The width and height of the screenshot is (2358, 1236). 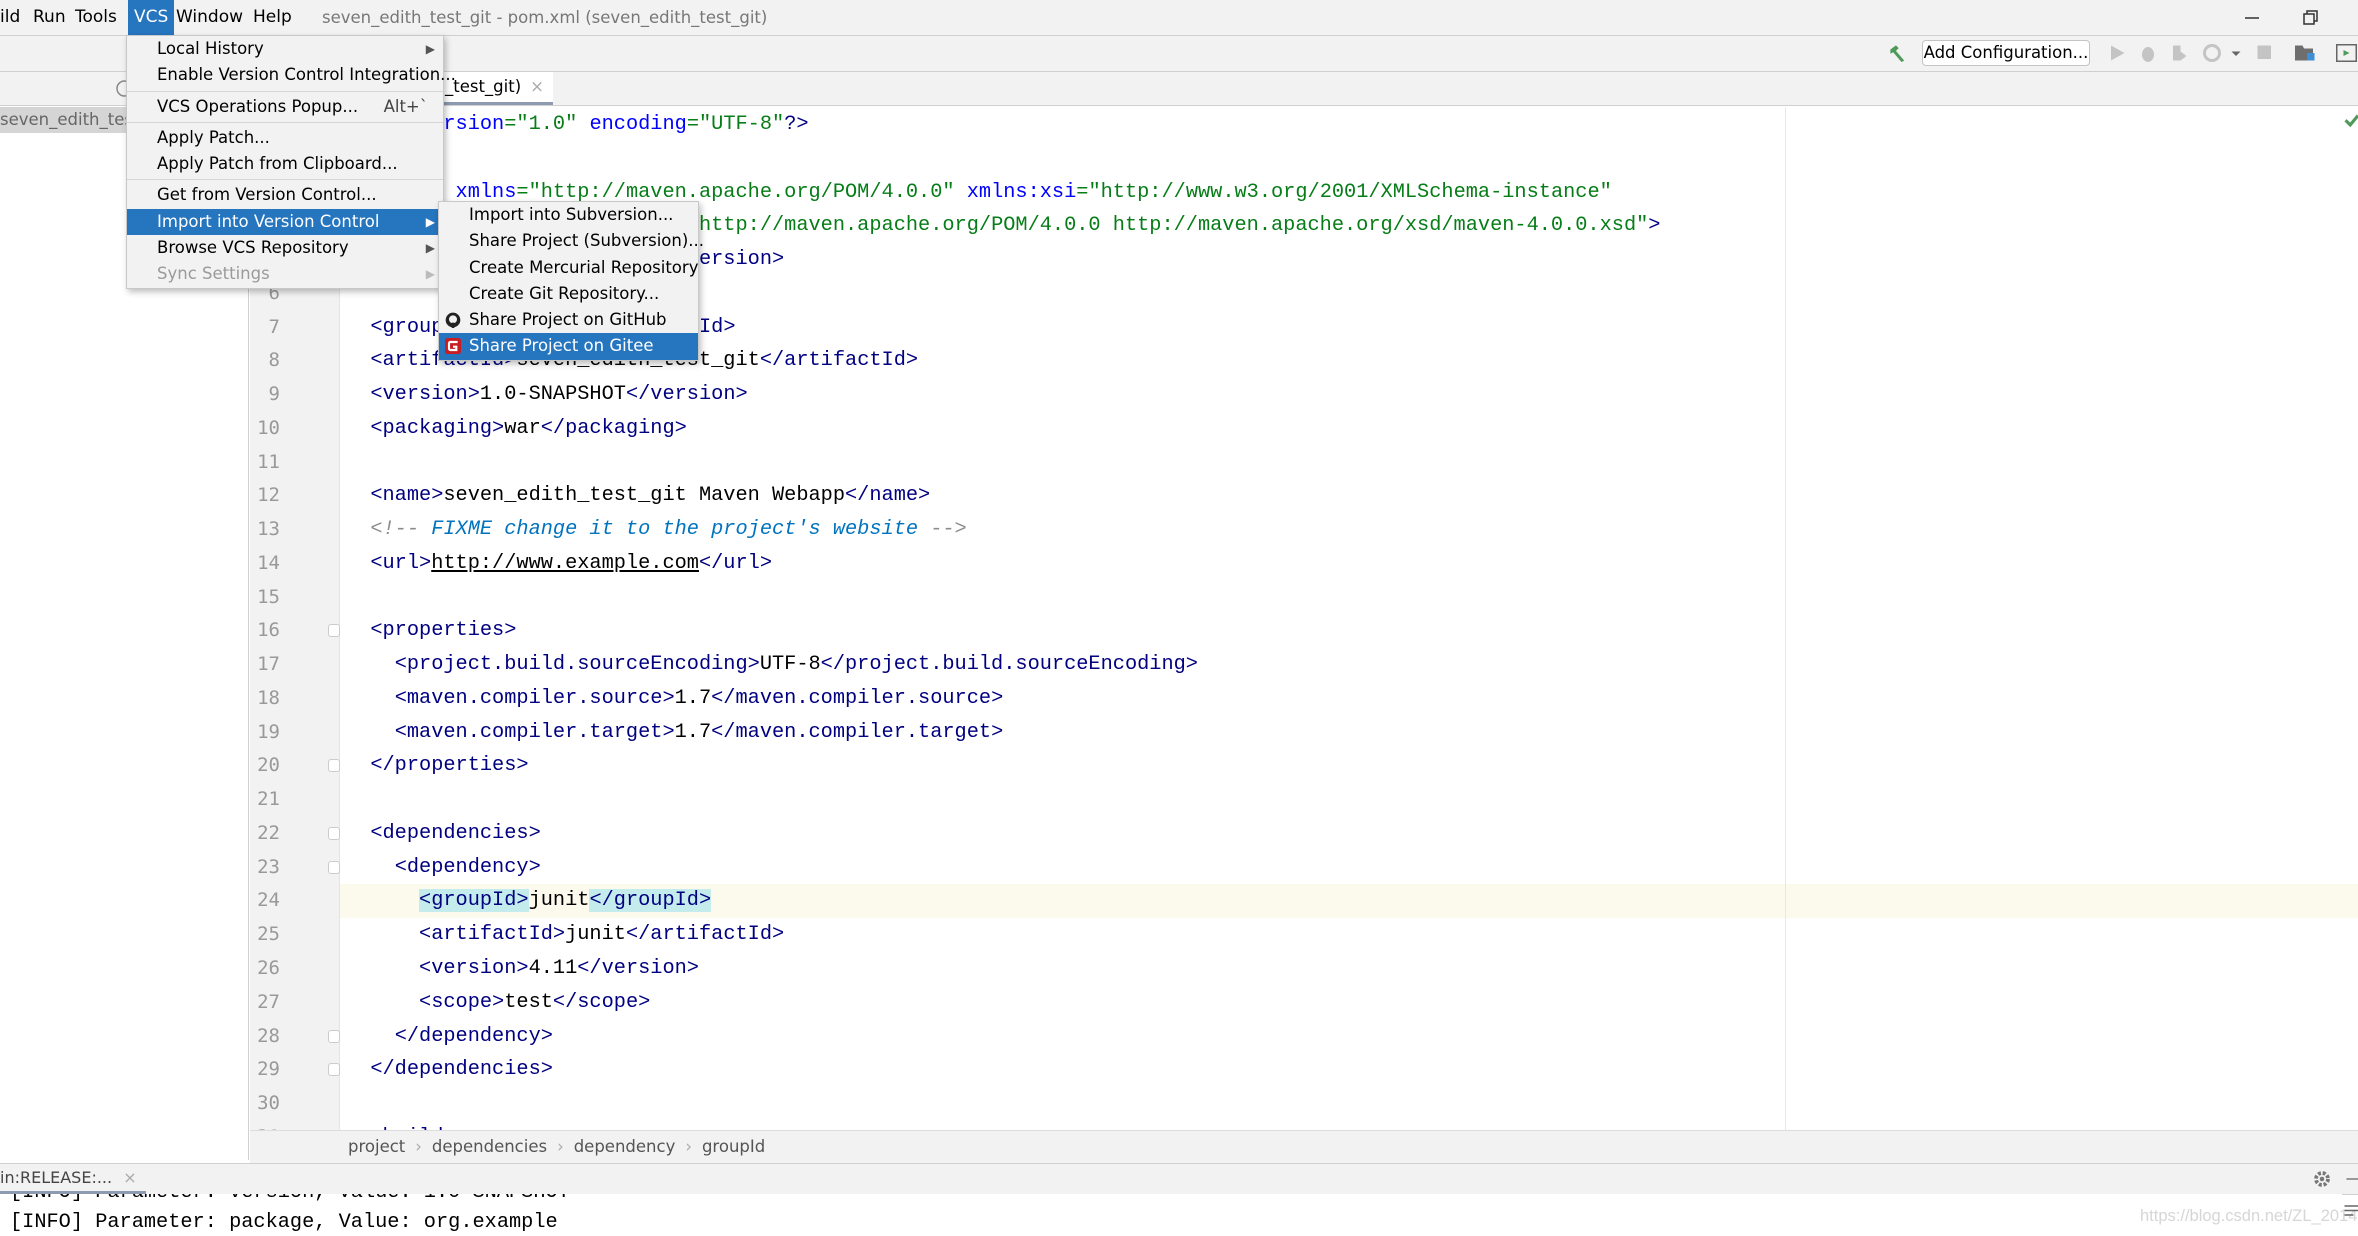 What do you see at coordinates (437, 765) in the screenshot?
I see `code-line: </properties>` at bounding box center [437, 765].